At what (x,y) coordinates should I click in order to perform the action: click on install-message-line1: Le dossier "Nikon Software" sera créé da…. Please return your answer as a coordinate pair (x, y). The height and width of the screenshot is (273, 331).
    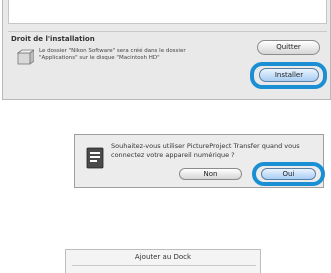
    Looking at the image, I should click on (112, 51).